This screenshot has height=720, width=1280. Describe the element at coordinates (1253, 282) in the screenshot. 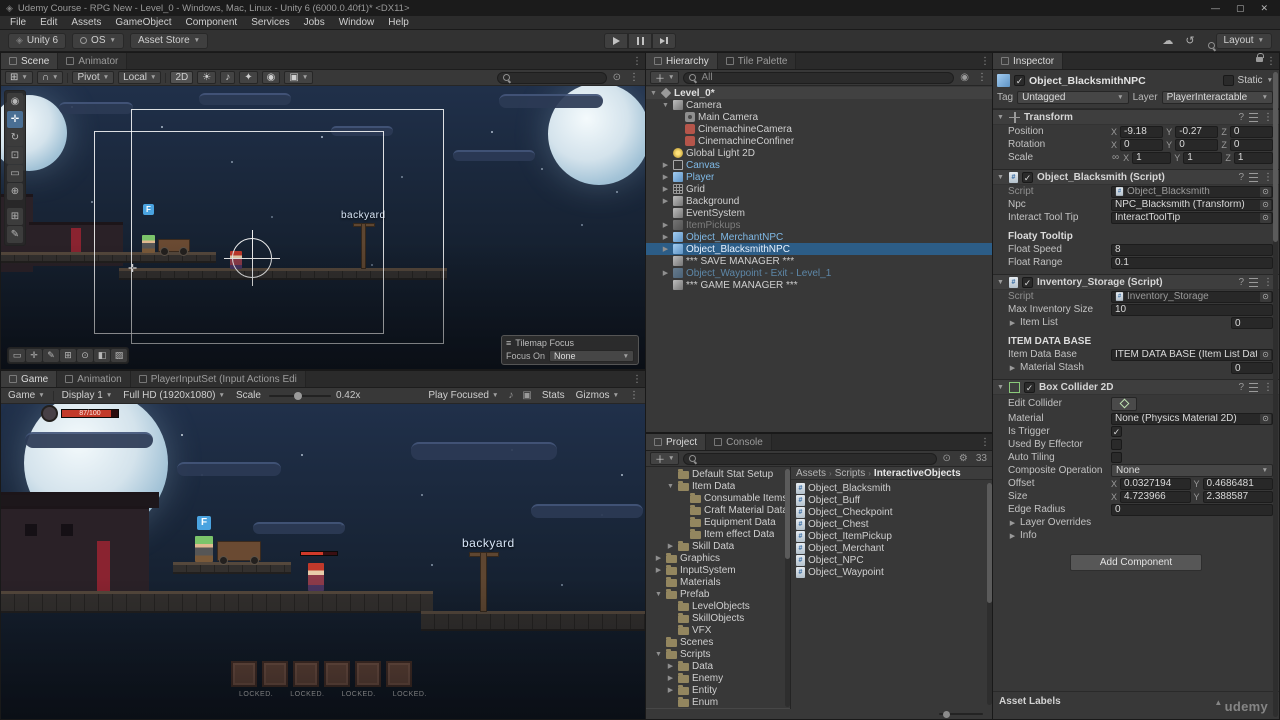

I see `preset-icon` at that location.